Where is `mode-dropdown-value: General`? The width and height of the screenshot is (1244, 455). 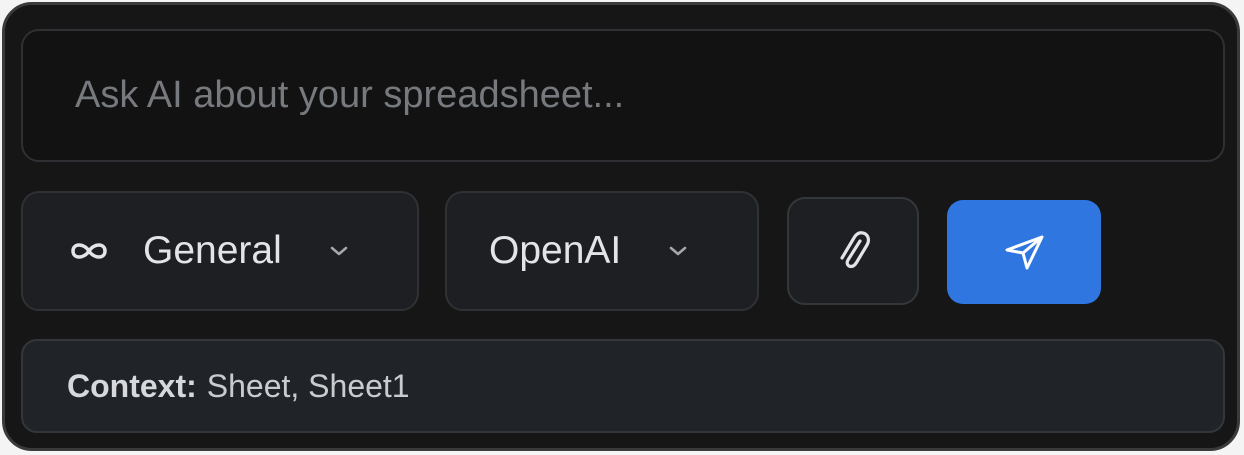 mode-dropdown-value: General is located at coordinates (212, 250).